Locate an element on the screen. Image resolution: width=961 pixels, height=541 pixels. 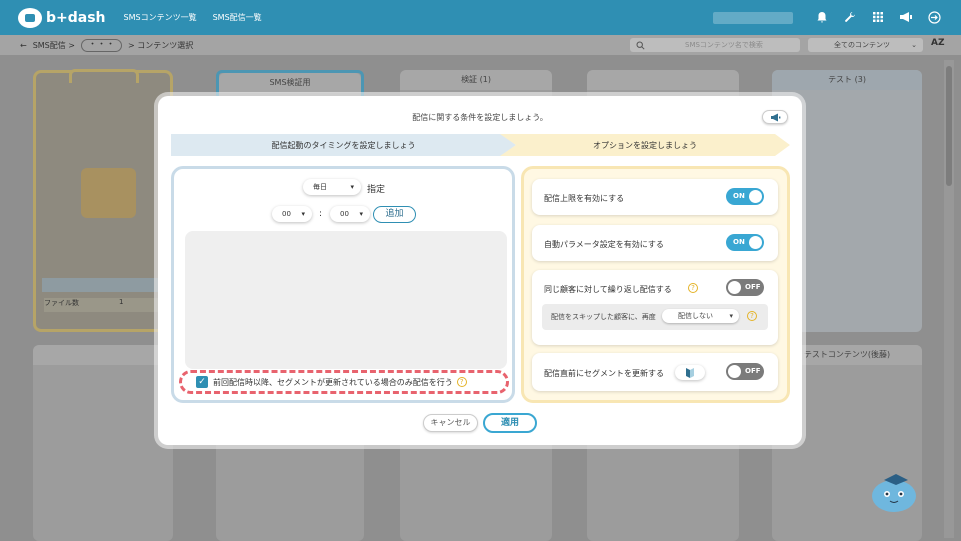
hour-value: 00 is located at coordinates (286, 214).